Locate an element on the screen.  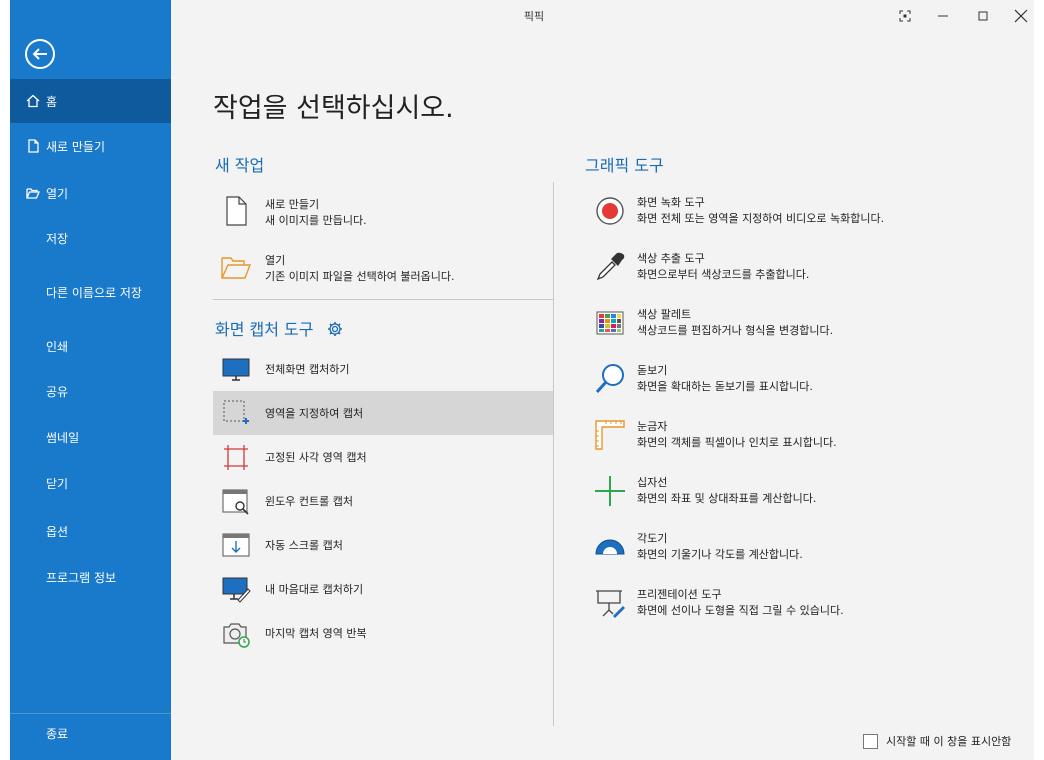
graphic-tools-section-title: 그래픽 도구 is located at coordinates (624, 165).